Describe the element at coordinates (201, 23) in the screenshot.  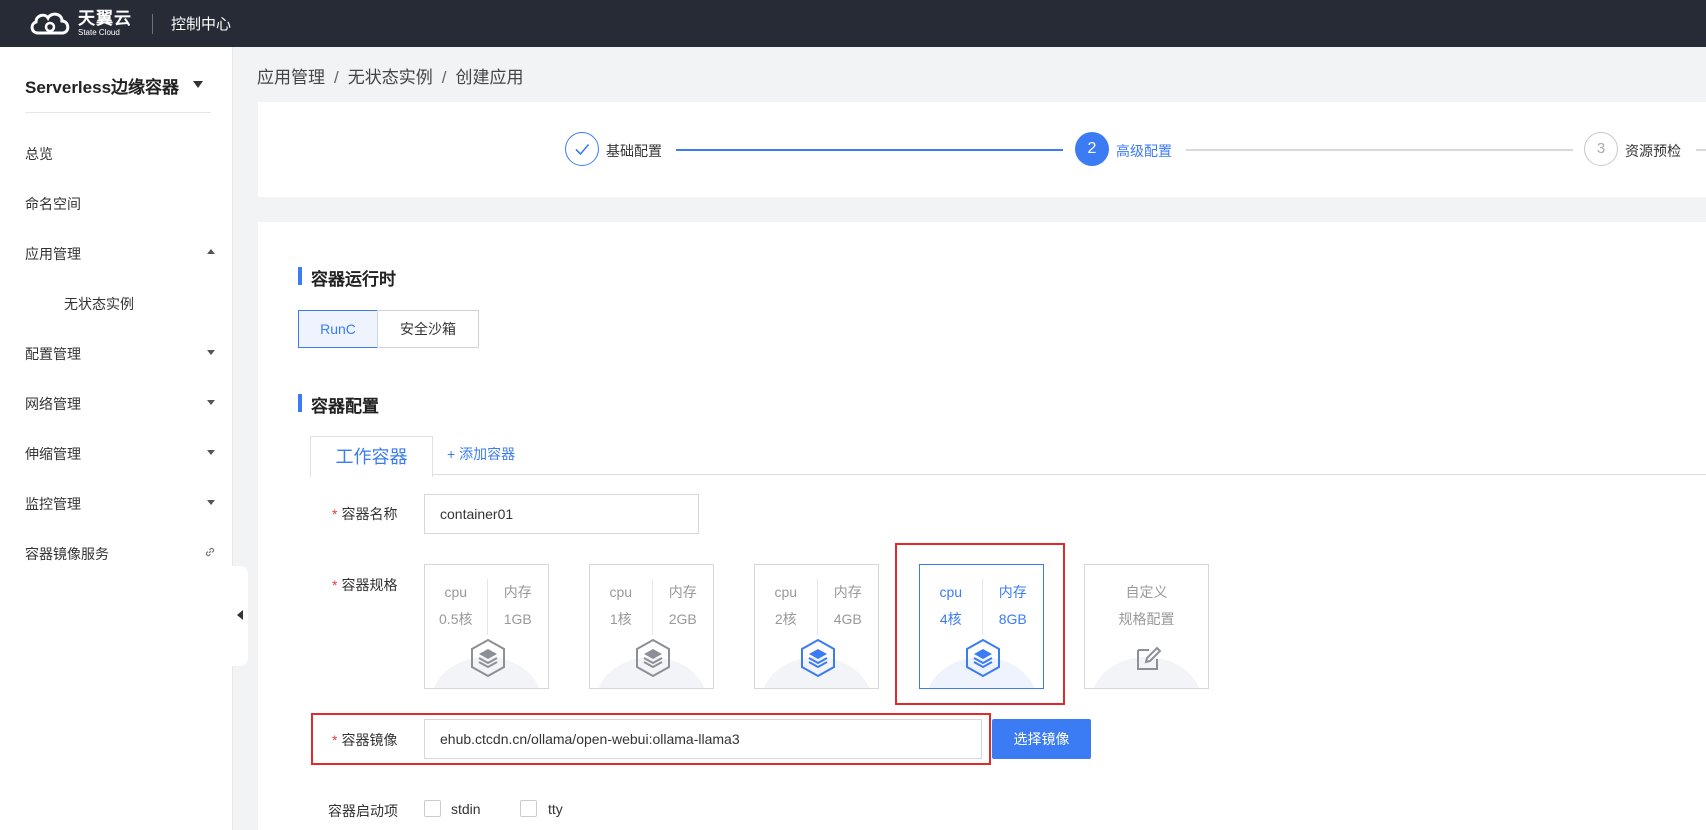
I see `console-link: 控制中心` at that location.